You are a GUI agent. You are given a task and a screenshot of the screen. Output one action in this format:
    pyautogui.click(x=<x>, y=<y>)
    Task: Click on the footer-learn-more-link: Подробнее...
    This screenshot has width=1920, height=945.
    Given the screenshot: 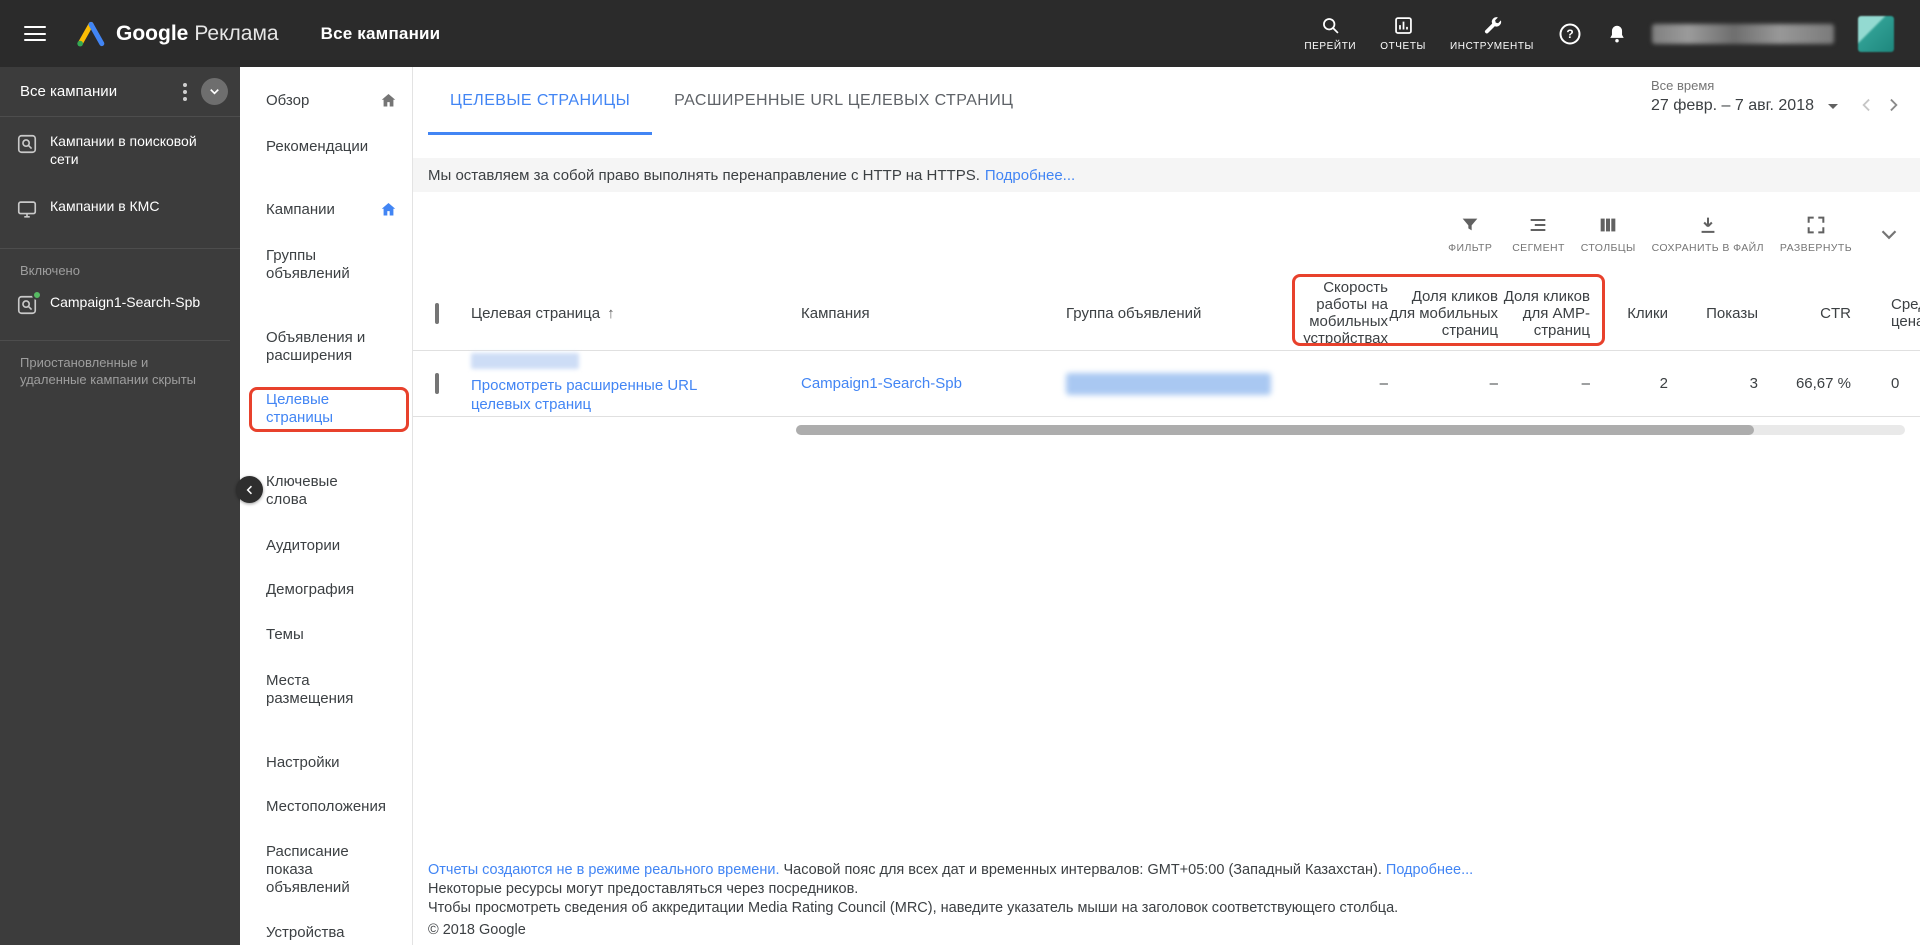 What is the action you would take?
    pyautogui.click(x=1429, y=870)
    